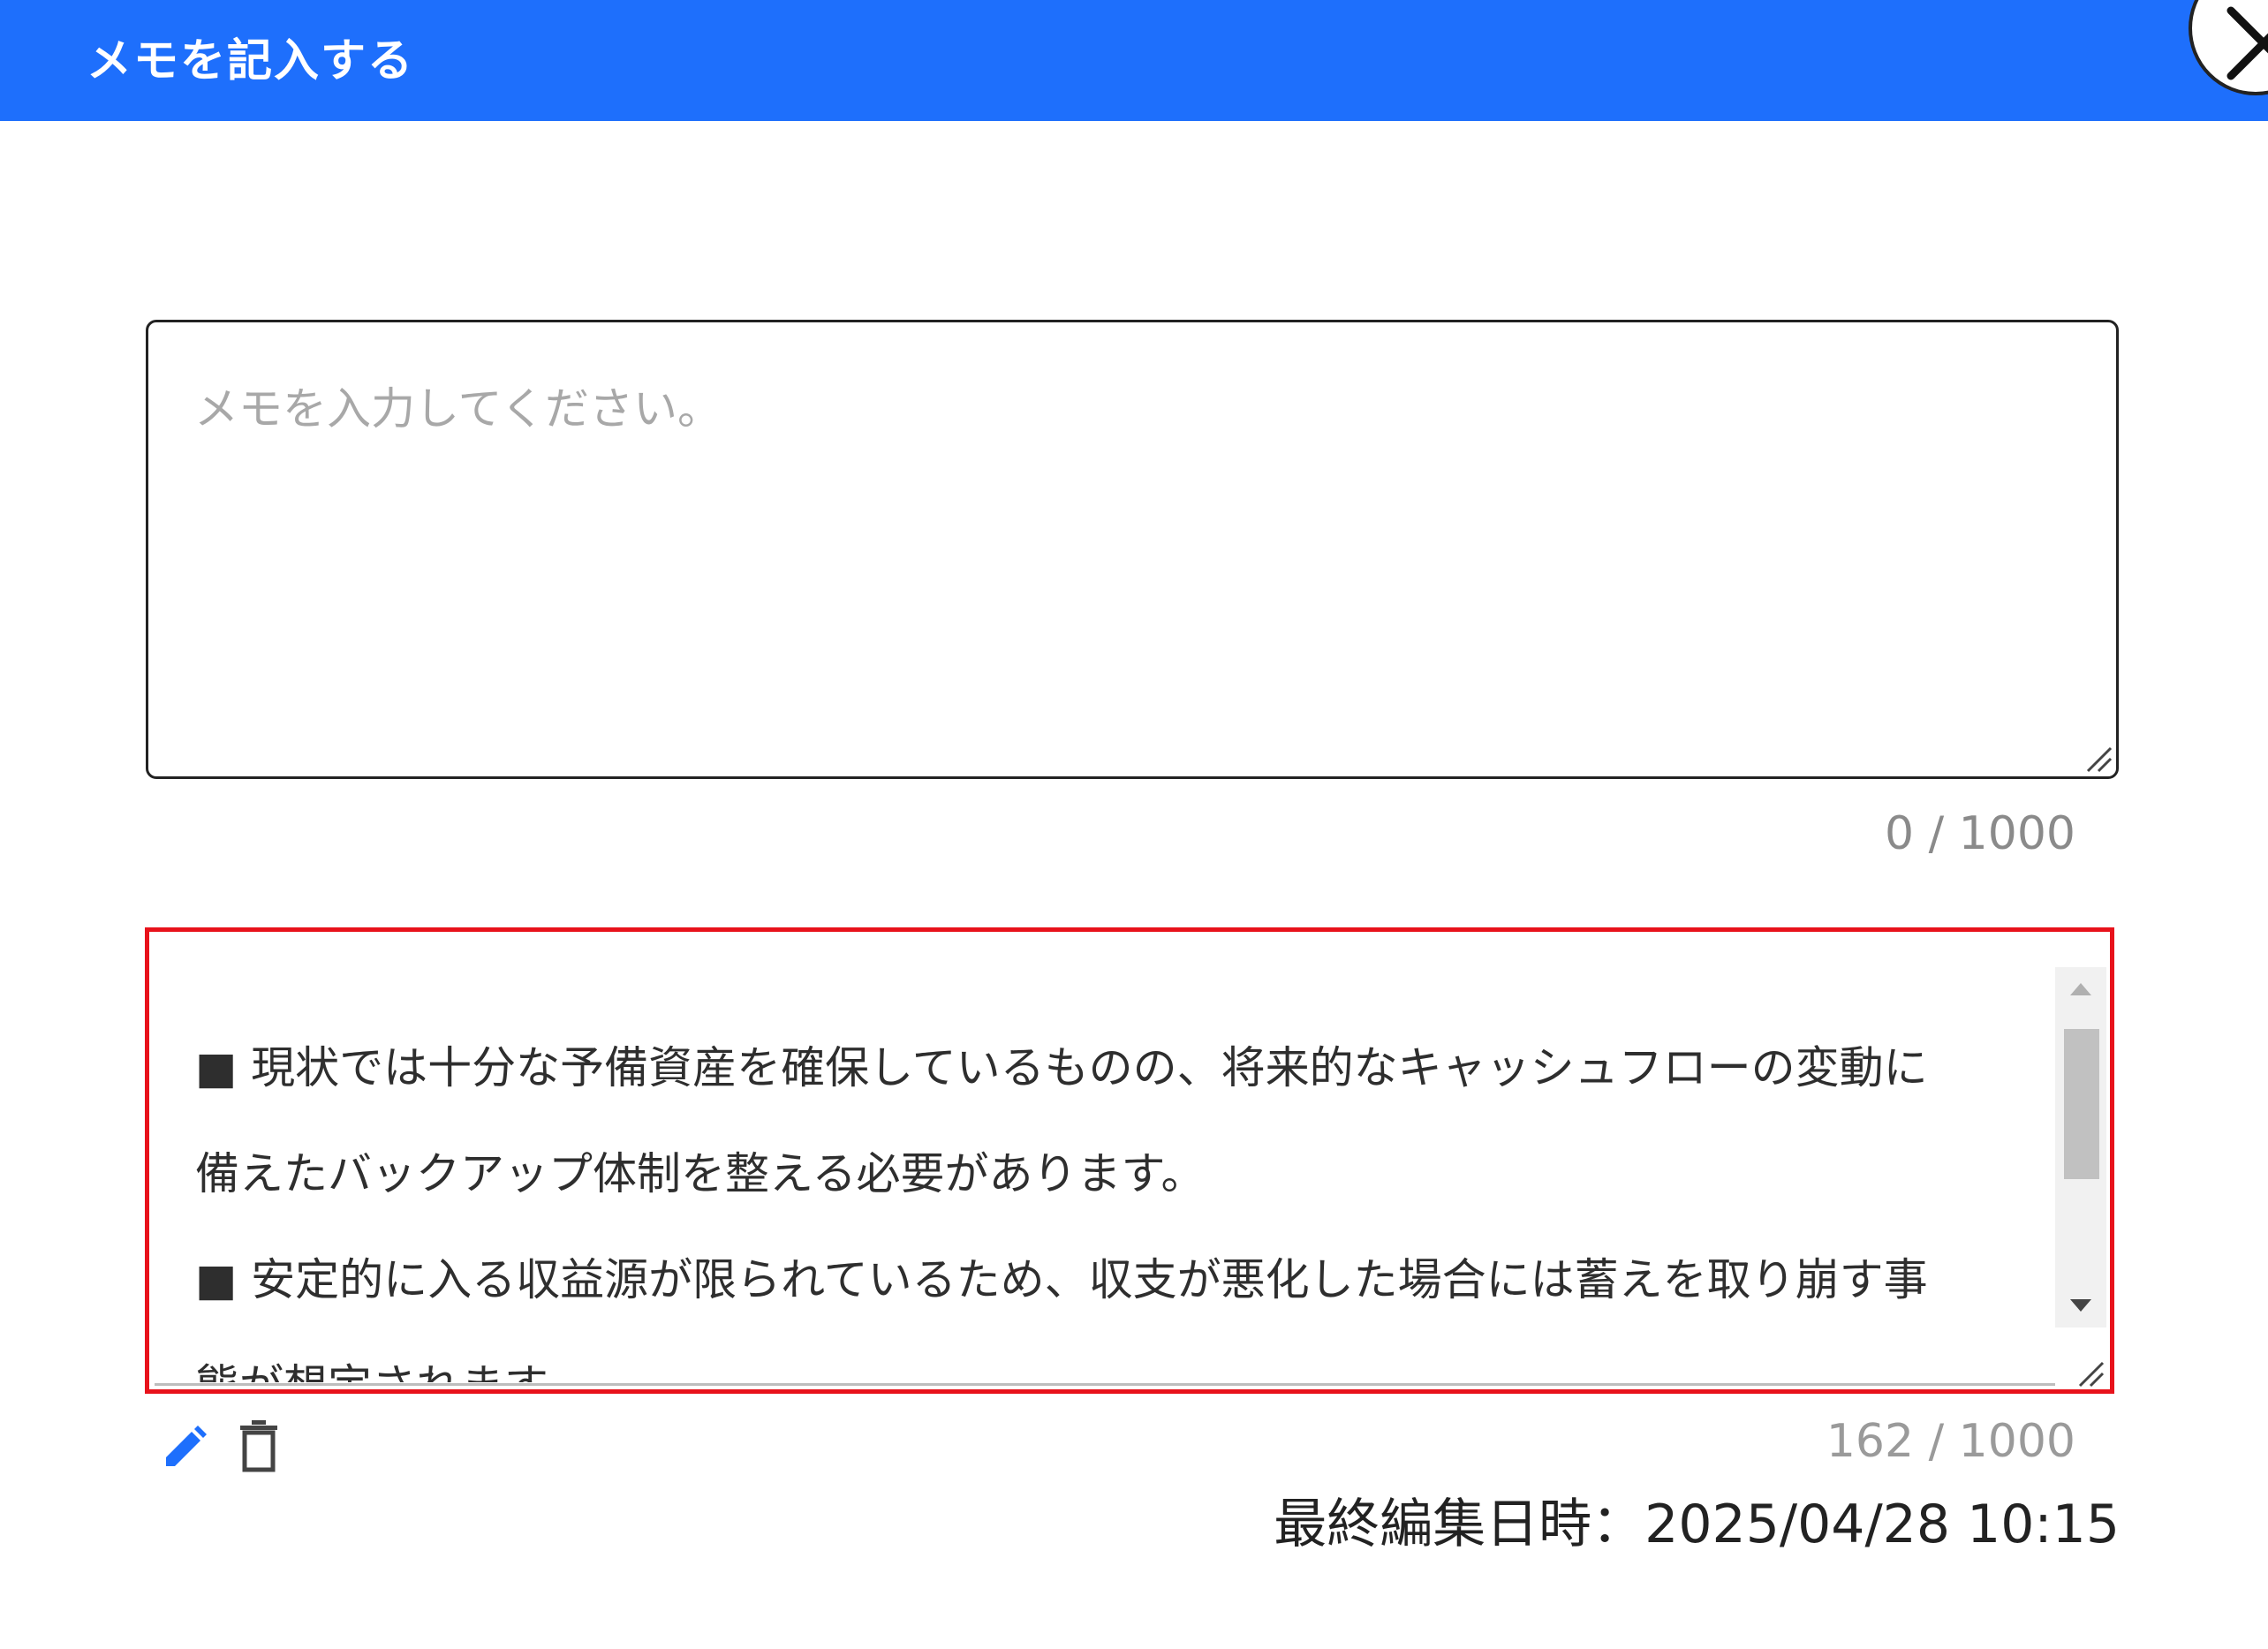 Image resolution: width=2268 pixels, height=1649 pixels. I want to click on new-memo-char-counter: 0 / 1000, so click(1980, 833).